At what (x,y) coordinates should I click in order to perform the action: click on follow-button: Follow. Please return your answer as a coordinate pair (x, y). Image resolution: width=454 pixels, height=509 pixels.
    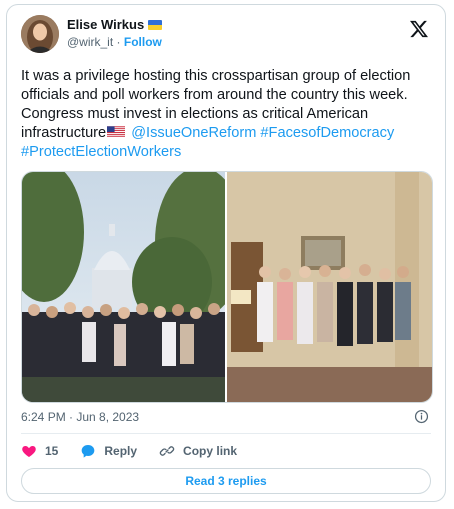
    Looking at the image, I should click on (143, 42).